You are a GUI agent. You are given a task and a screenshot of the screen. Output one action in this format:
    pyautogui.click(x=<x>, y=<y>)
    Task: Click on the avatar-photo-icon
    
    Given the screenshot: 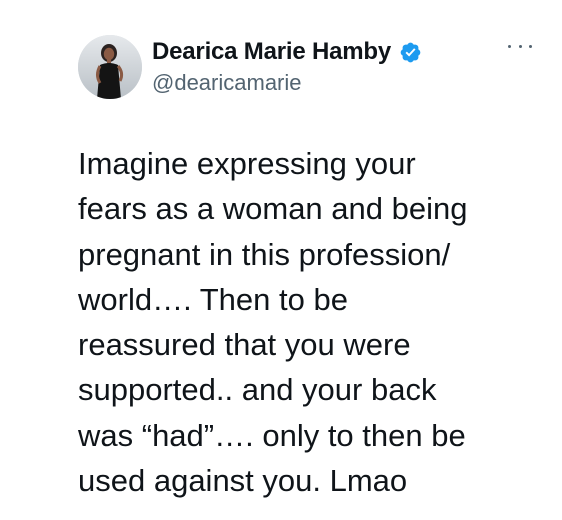 What is the action you would take?
    pyautogui.click(x=110, y=67)
    